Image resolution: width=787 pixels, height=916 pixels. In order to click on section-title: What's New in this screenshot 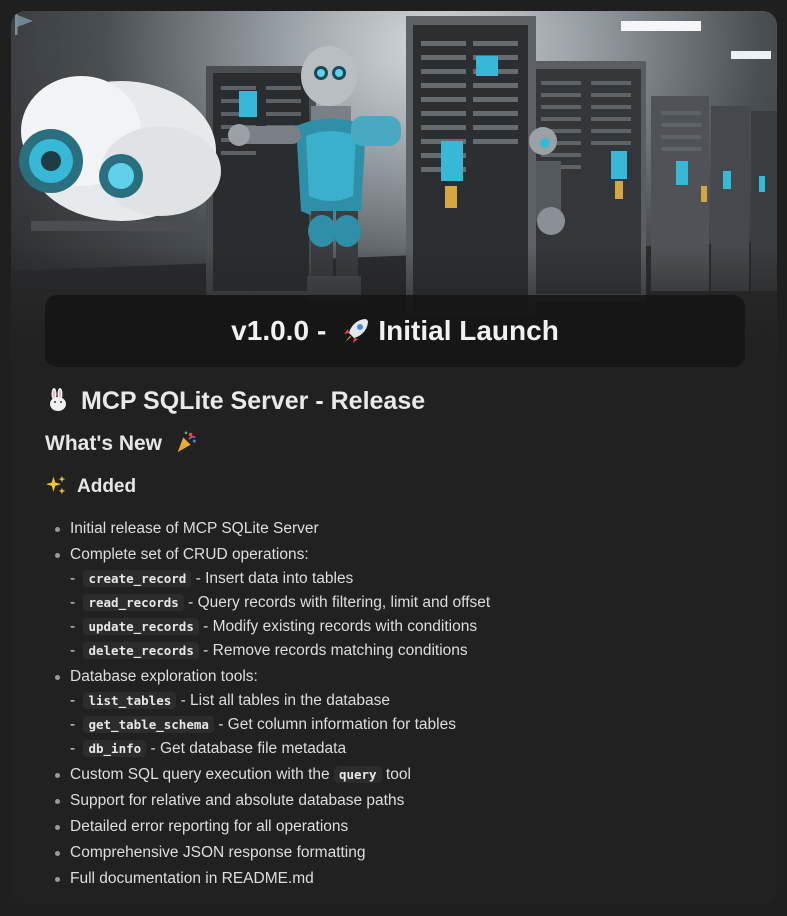, I will do `click(405, 444)`.